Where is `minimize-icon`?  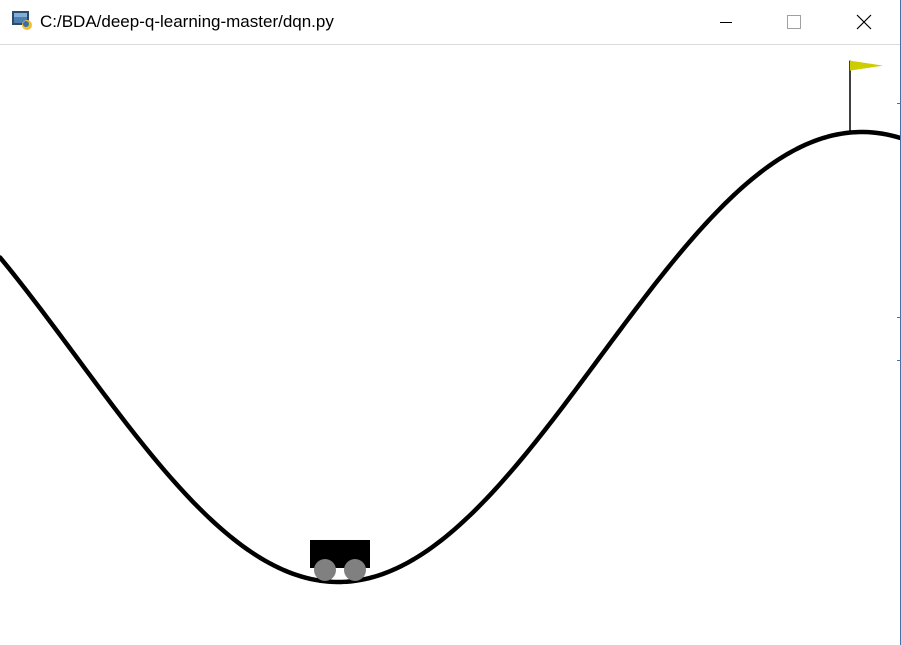
minimize-icon is located at coordinates (726, 22).